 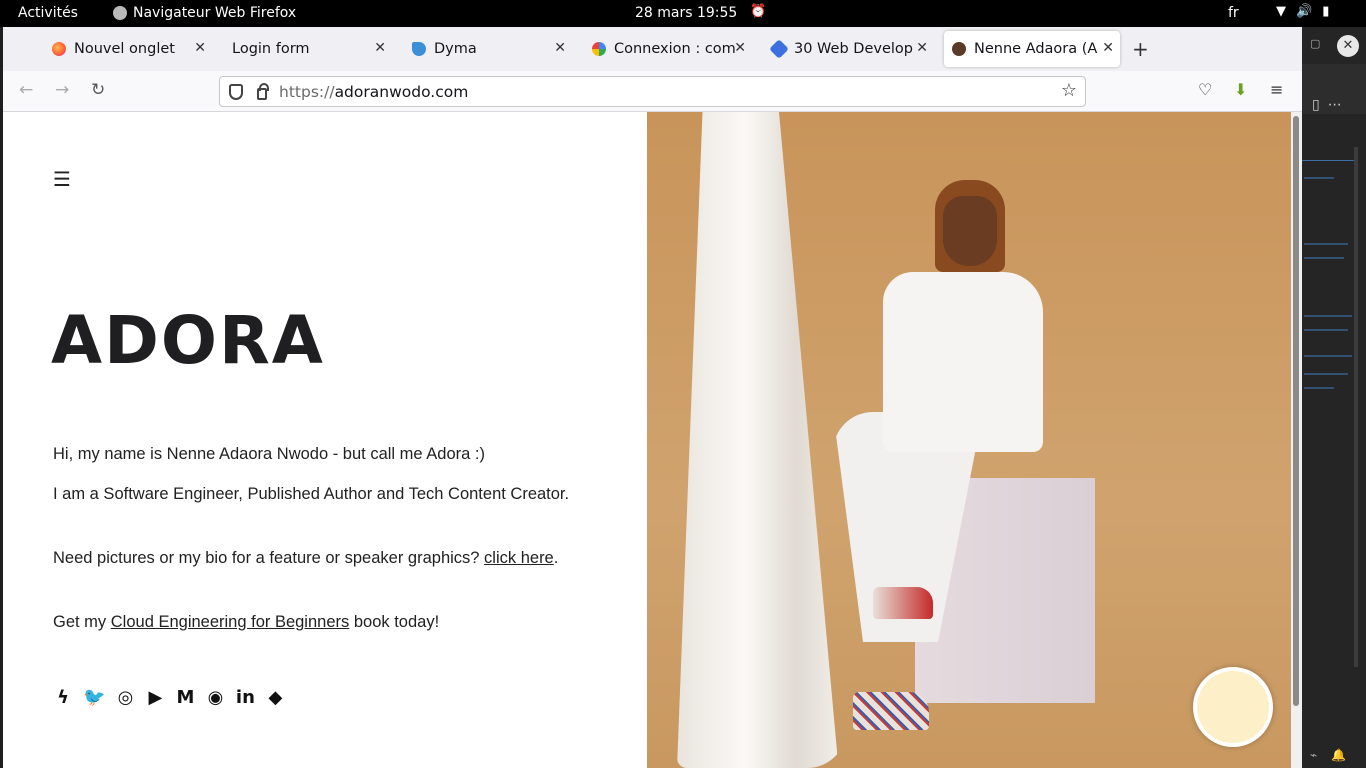 I want to click on editor-line, so click(x=1329, y=160).